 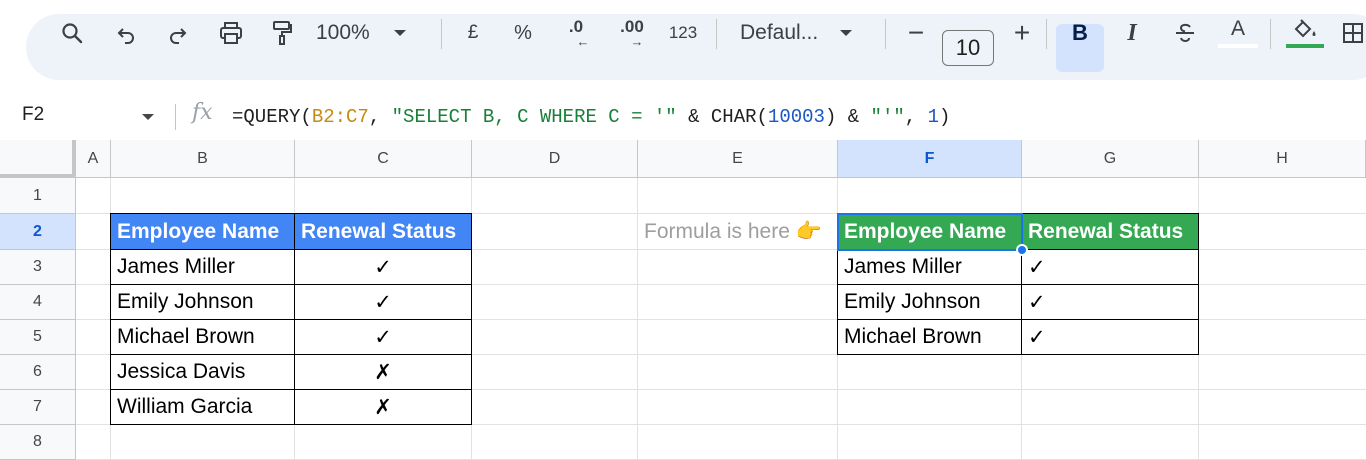 I want to click on column-header-b: B, so click(x=203, y=159).